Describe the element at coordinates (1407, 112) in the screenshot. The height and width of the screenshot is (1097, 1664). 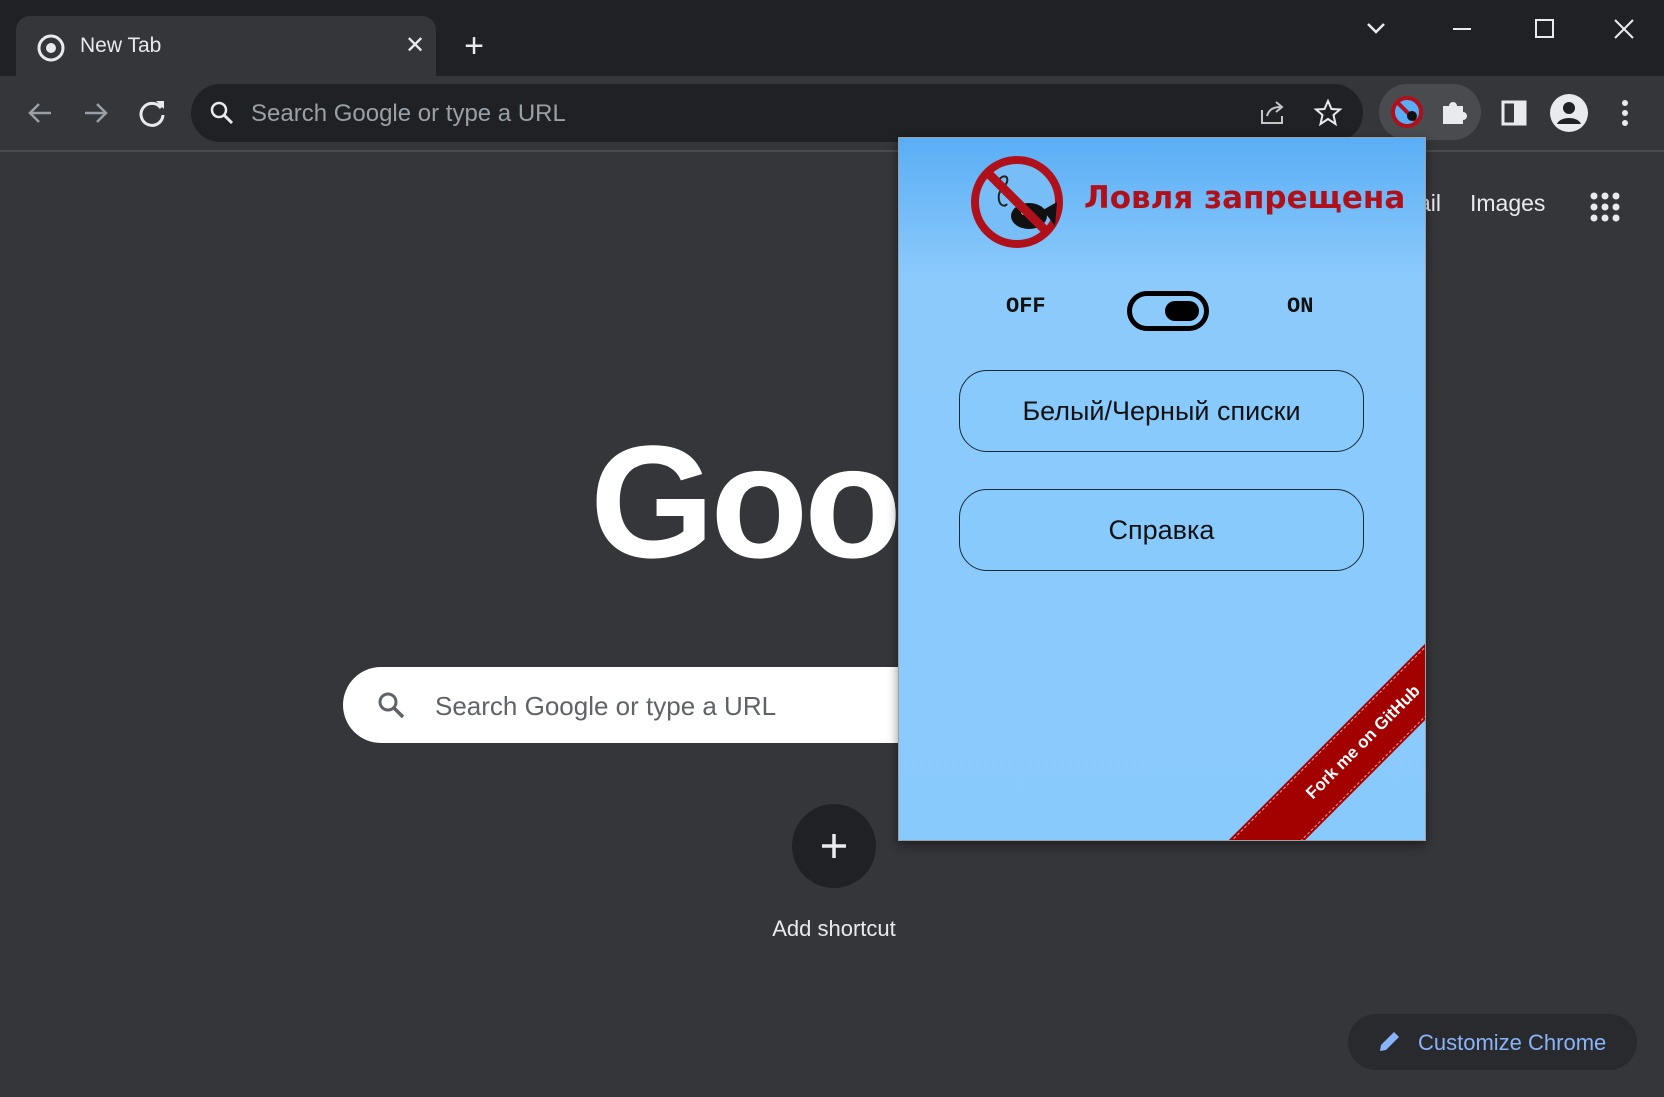
I see `no-fishing-extension-icon` at that location.